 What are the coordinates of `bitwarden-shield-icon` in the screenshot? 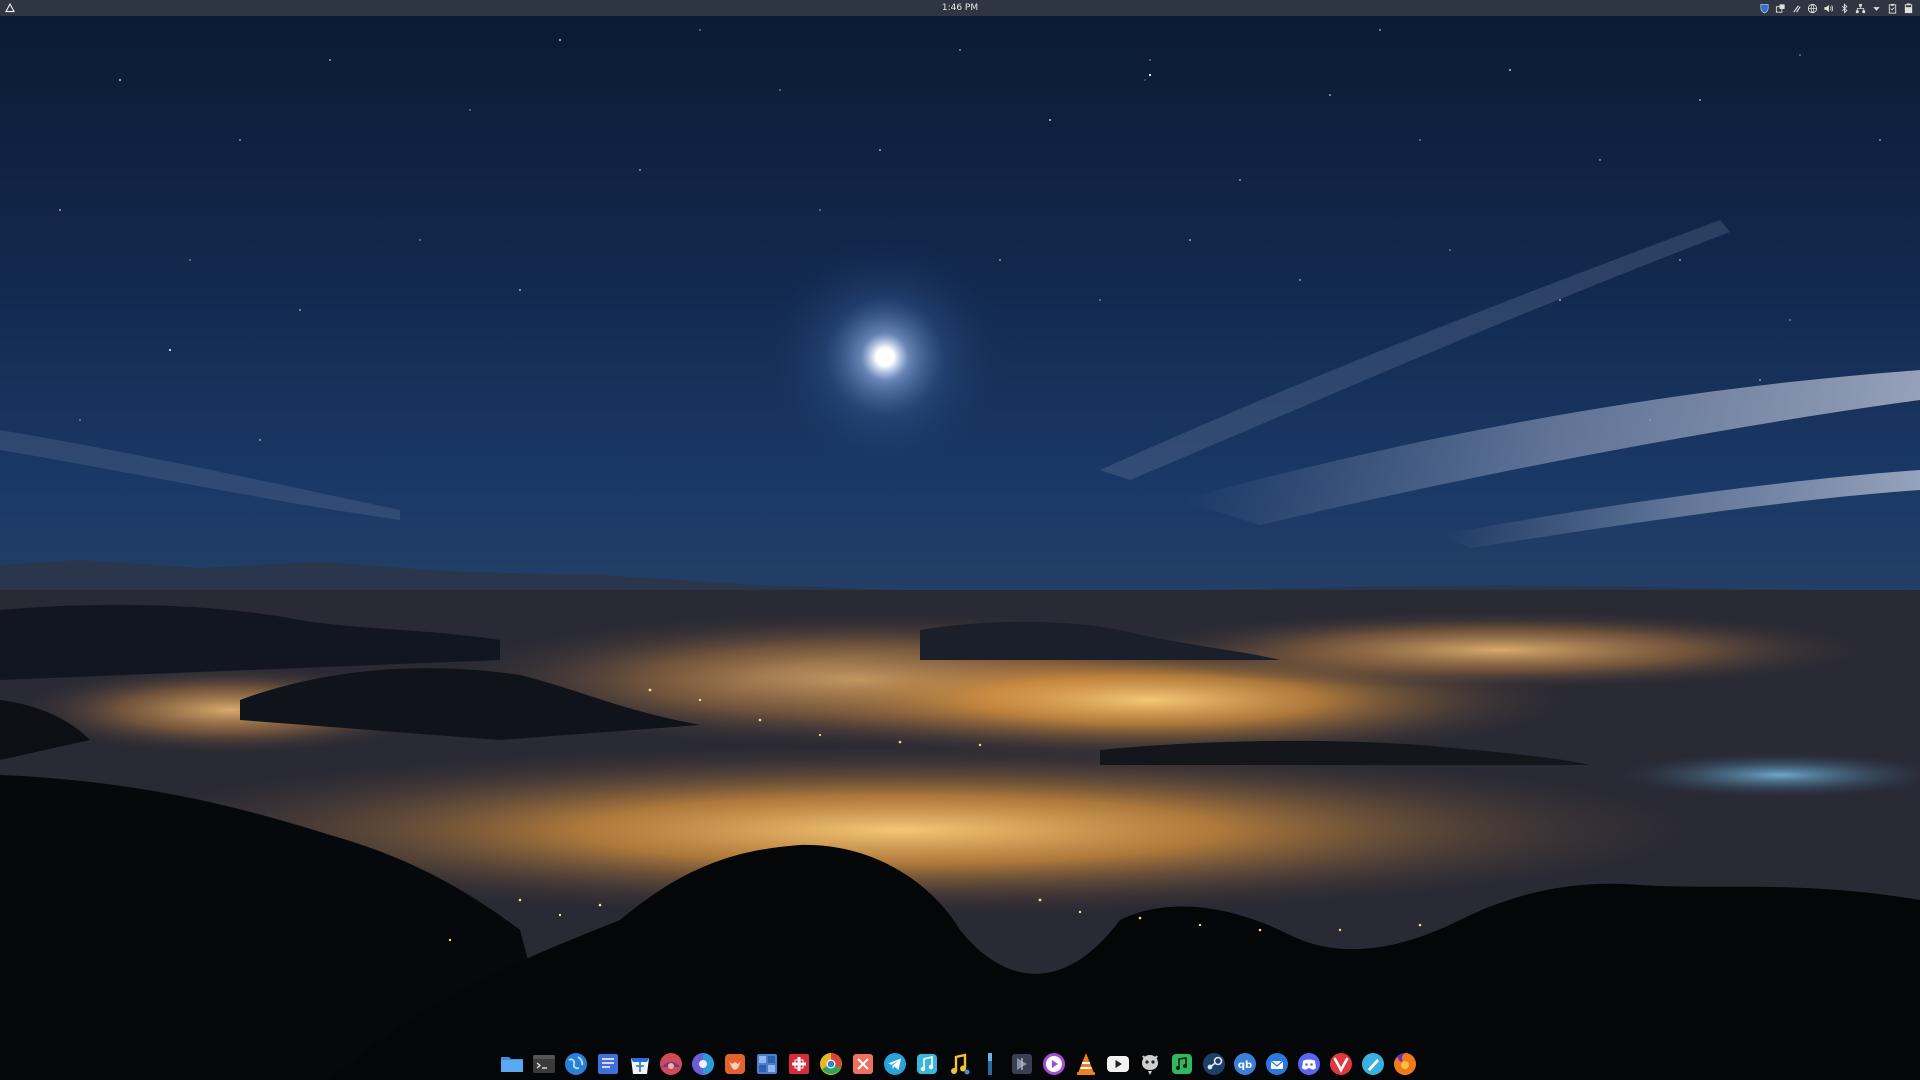 It's located at (1764, 8).